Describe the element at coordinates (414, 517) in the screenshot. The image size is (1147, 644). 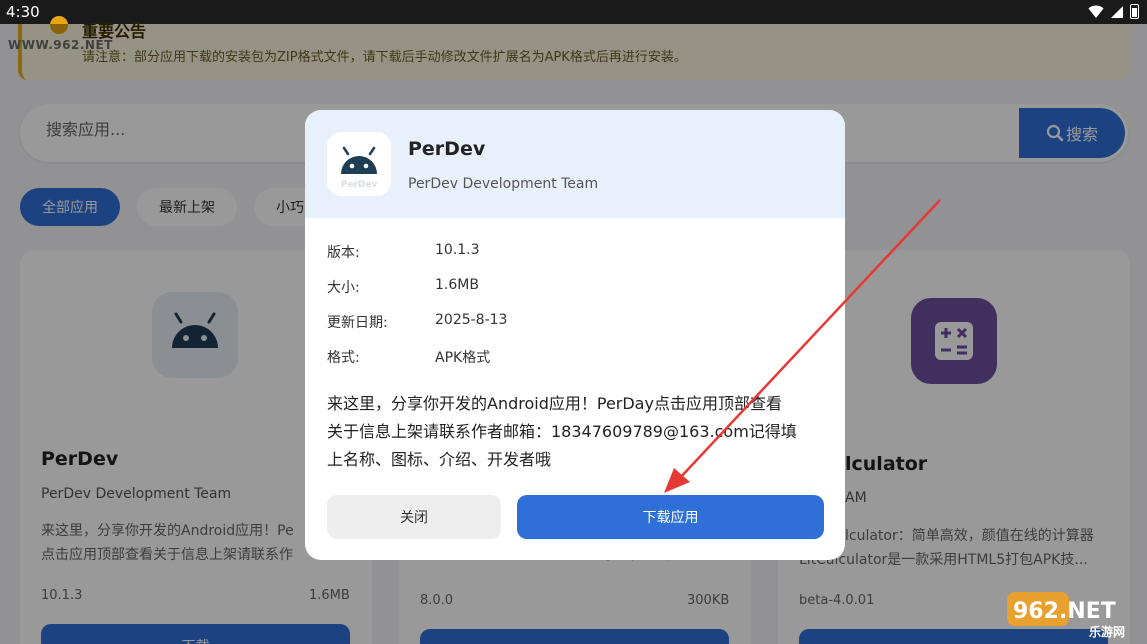
I see `close-button: 关闭` at that location.